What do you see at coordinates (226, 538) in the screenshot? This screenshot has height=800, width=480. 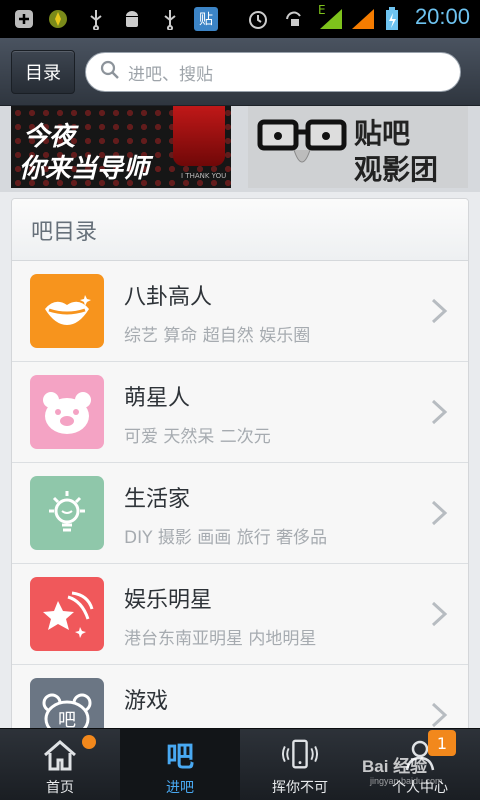 I see `directory-item-tags: DIY 摄影 画画 旅行 奢侈品` at bounding box center [226, 538].